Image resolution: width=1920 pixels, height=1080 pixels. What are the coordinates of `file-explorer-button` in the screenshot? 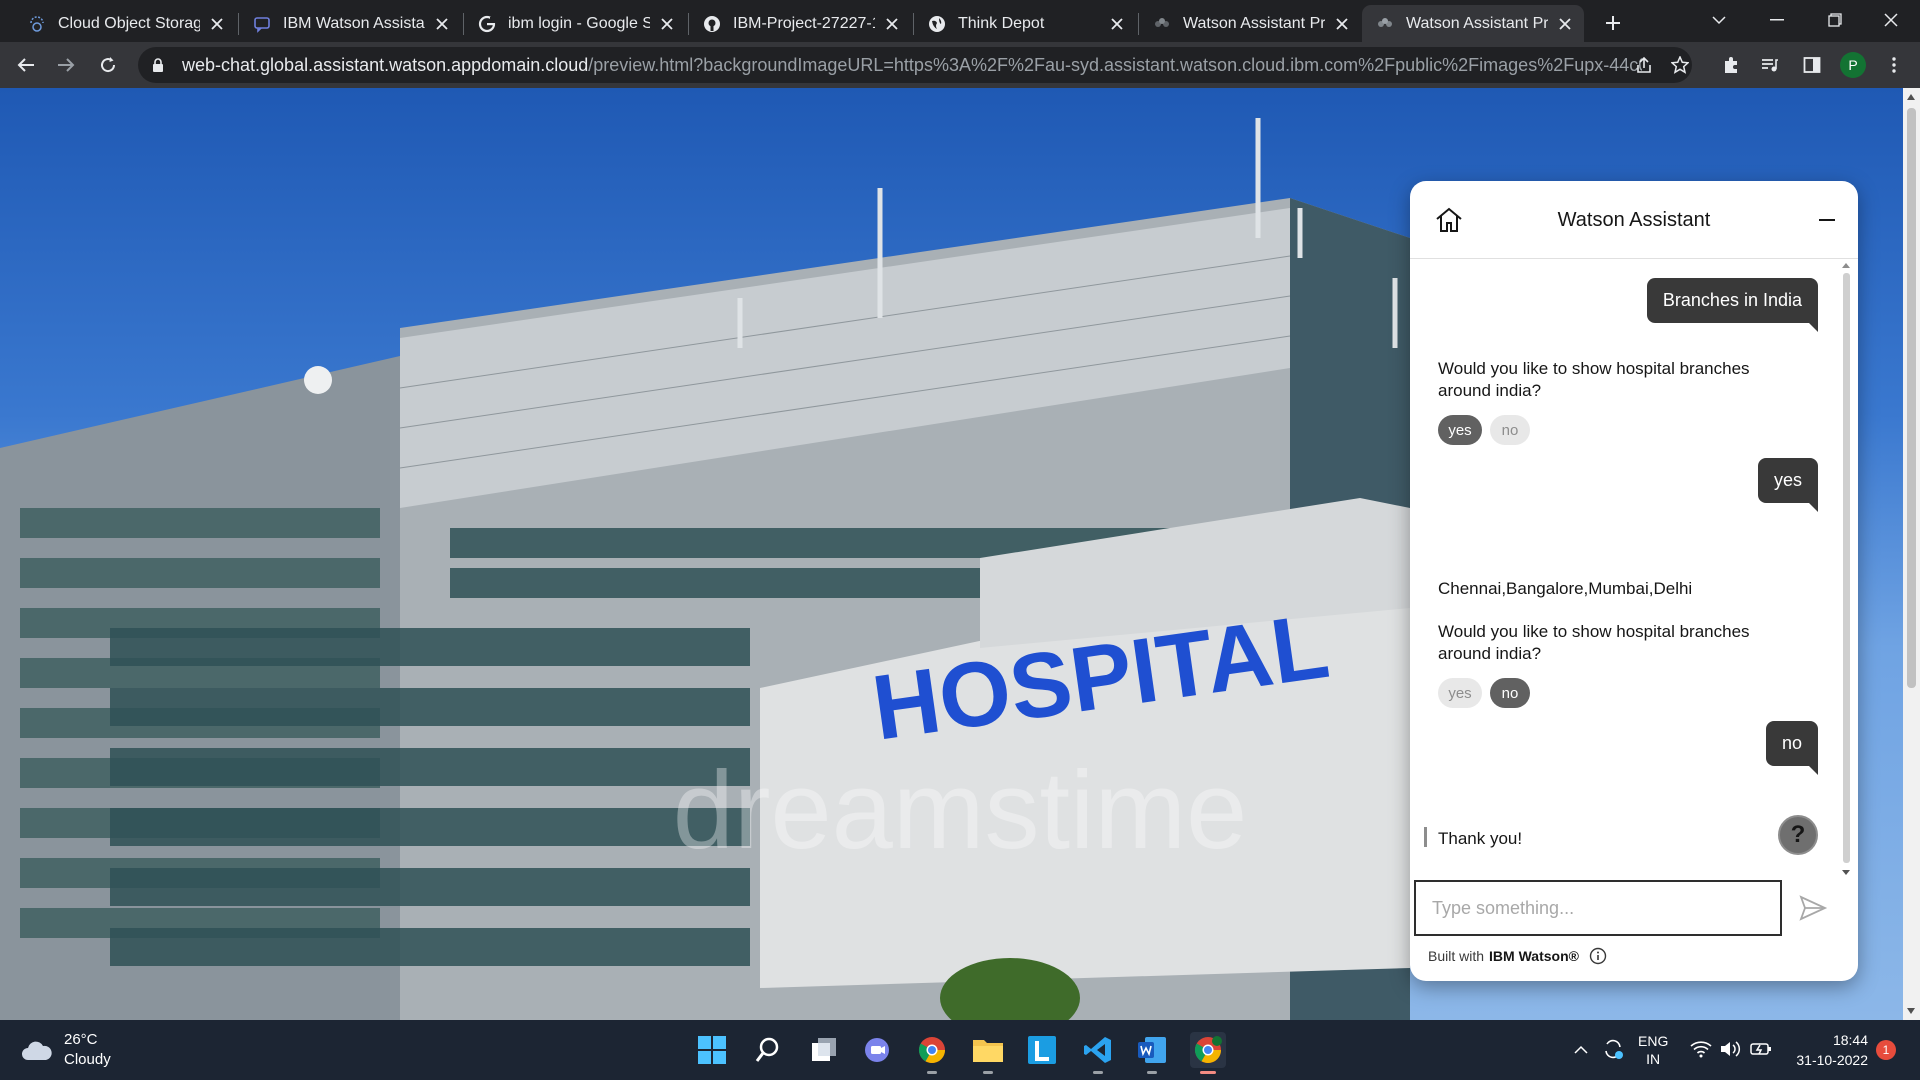 It's located at (988, 1053).